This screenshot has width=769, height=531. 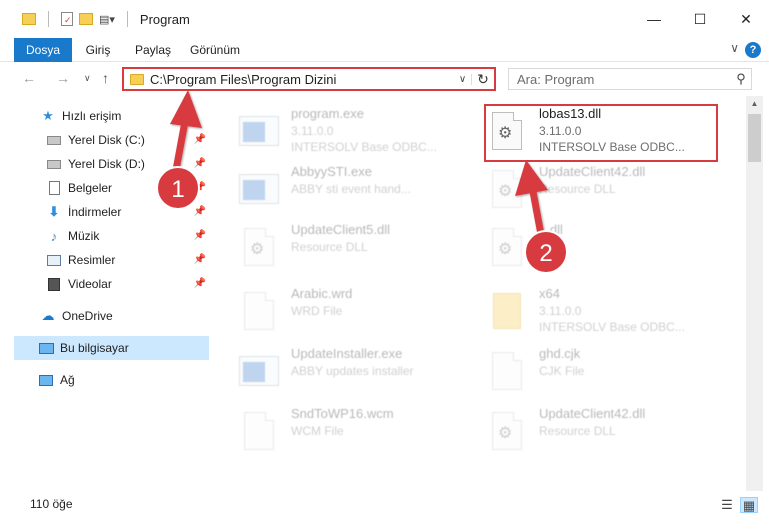 I want to click on tab-view: Görünüm, so click(x=215, y=50).